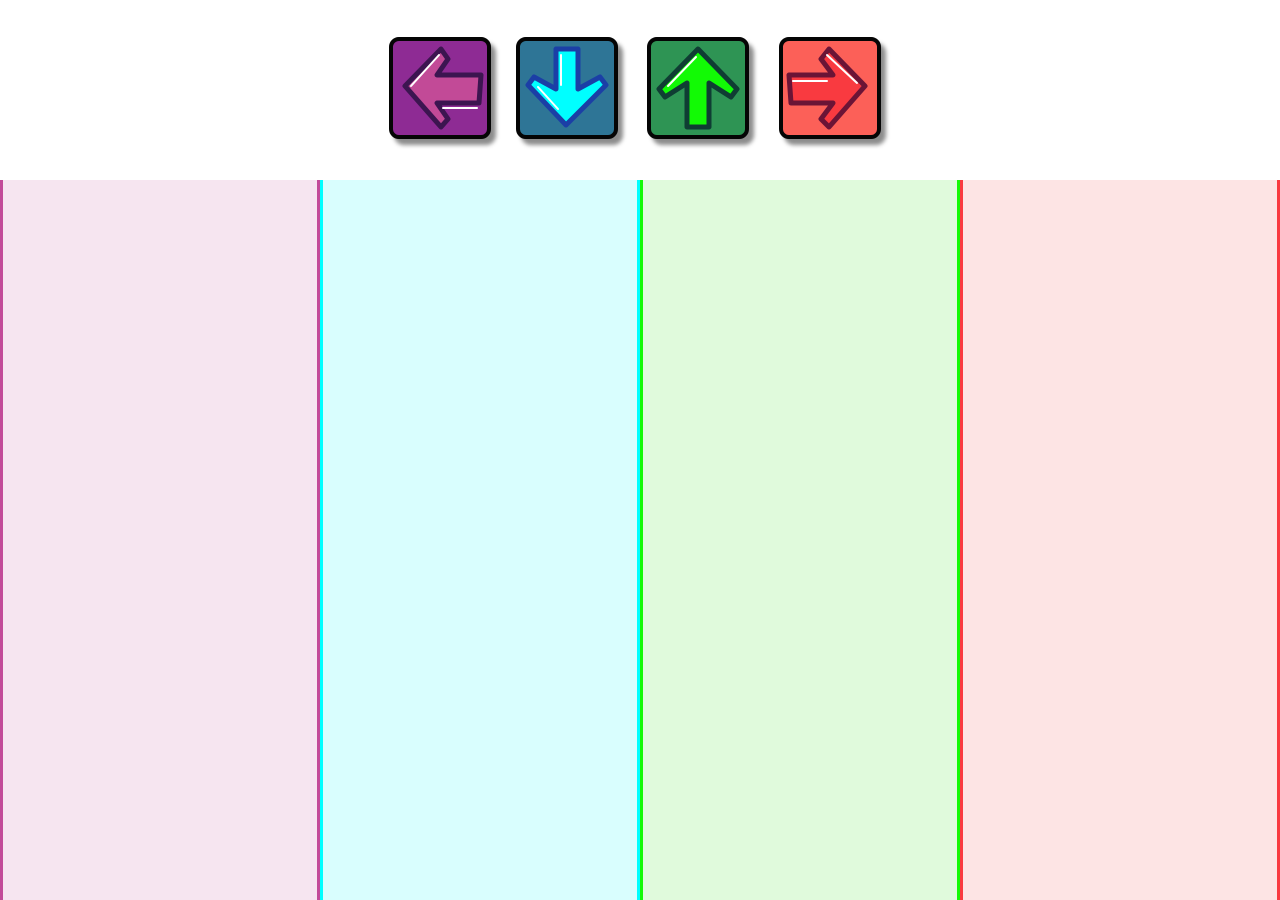 The width and height of the screenshot is (1280, 900). Describe the element at coordinates (443, 88) in the screenshot. I see `left-arrow-icon` at that location.